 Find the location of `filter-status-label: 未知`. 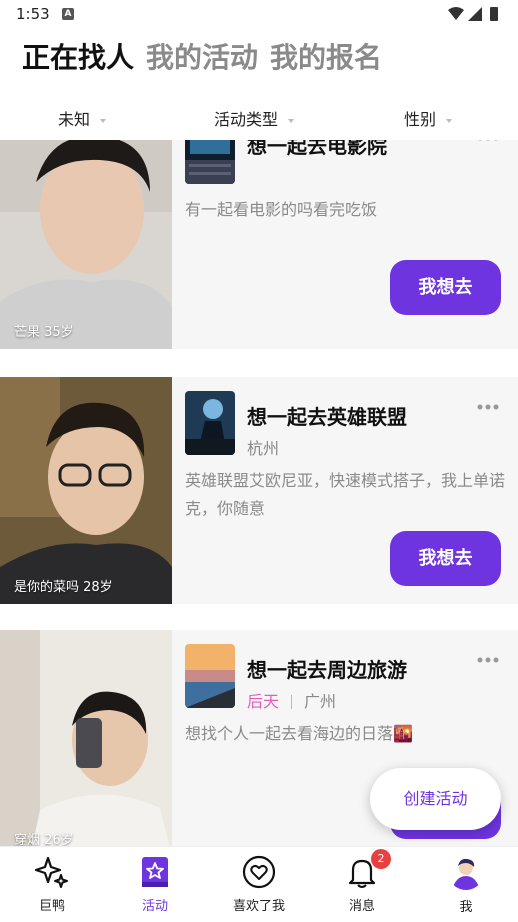

filter-status-label: 未知 is located at coordinates (74, 119).